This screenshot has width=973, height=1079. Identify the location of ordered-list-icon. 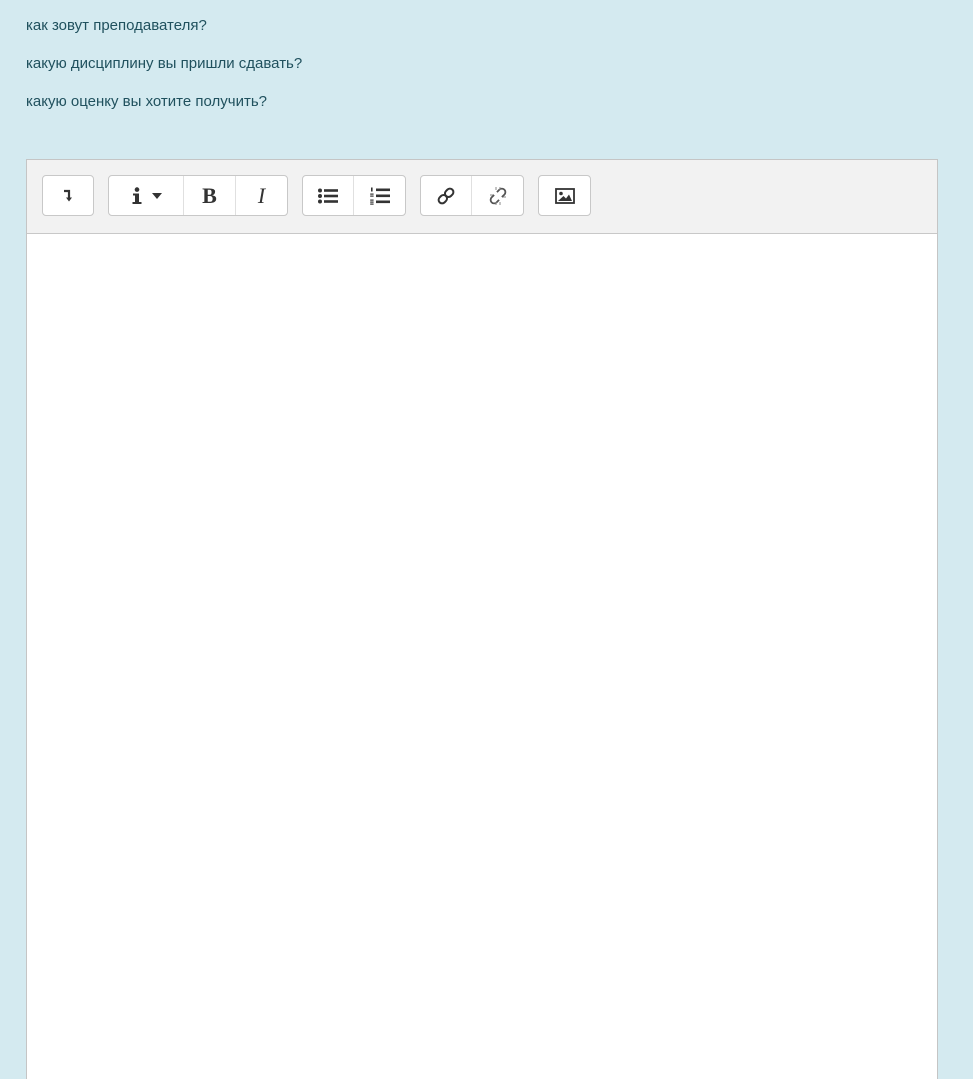
(379, 196).